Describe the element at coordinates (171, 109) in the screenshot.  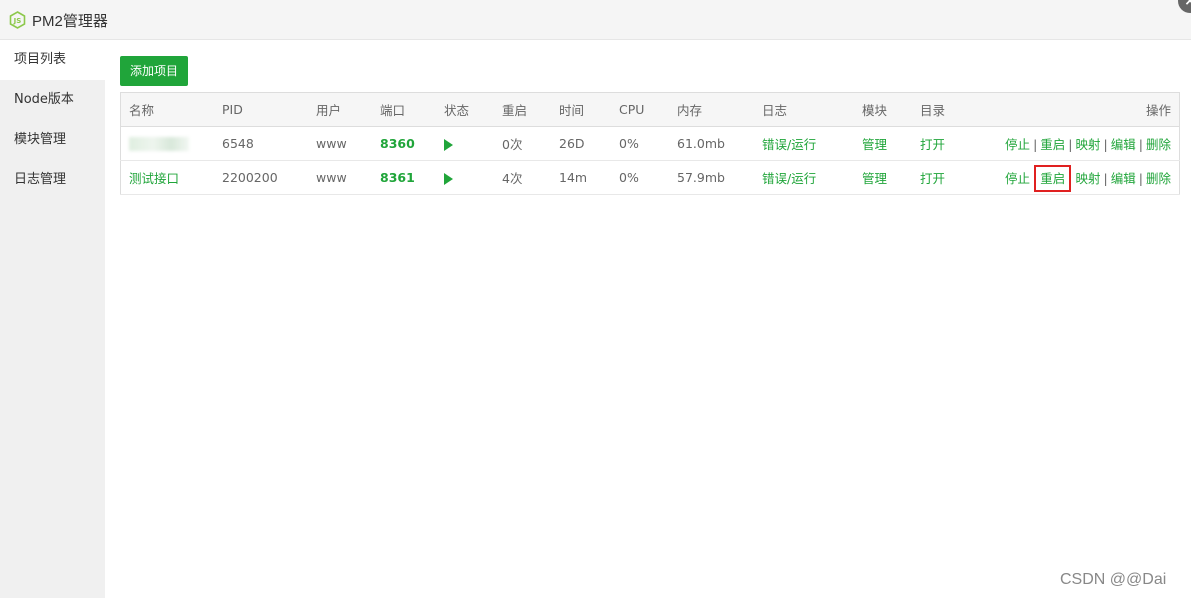
I see `header-name: 名称` at that location.